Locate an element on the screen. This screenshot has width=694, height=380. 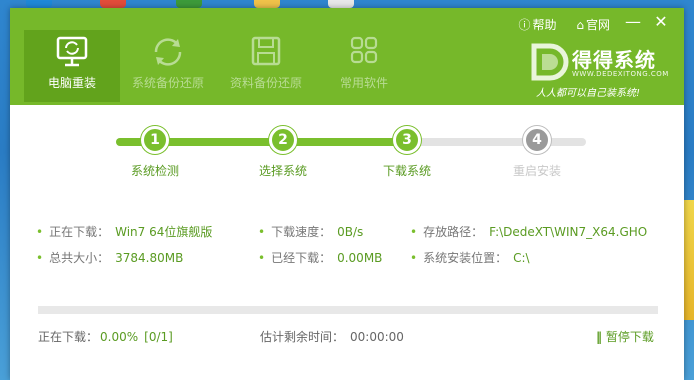
step-label: 系统检测 is located at coordinates (154, 171).